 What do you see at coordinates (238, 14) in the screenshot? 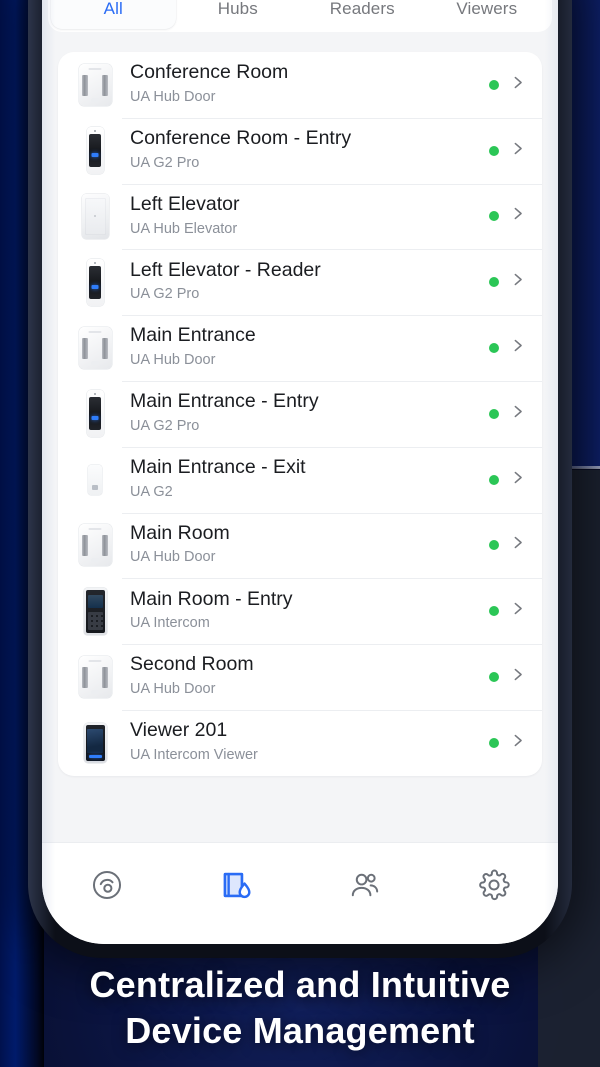
I see `tab-hubs: Hubs` at bounding box center [238, 14].